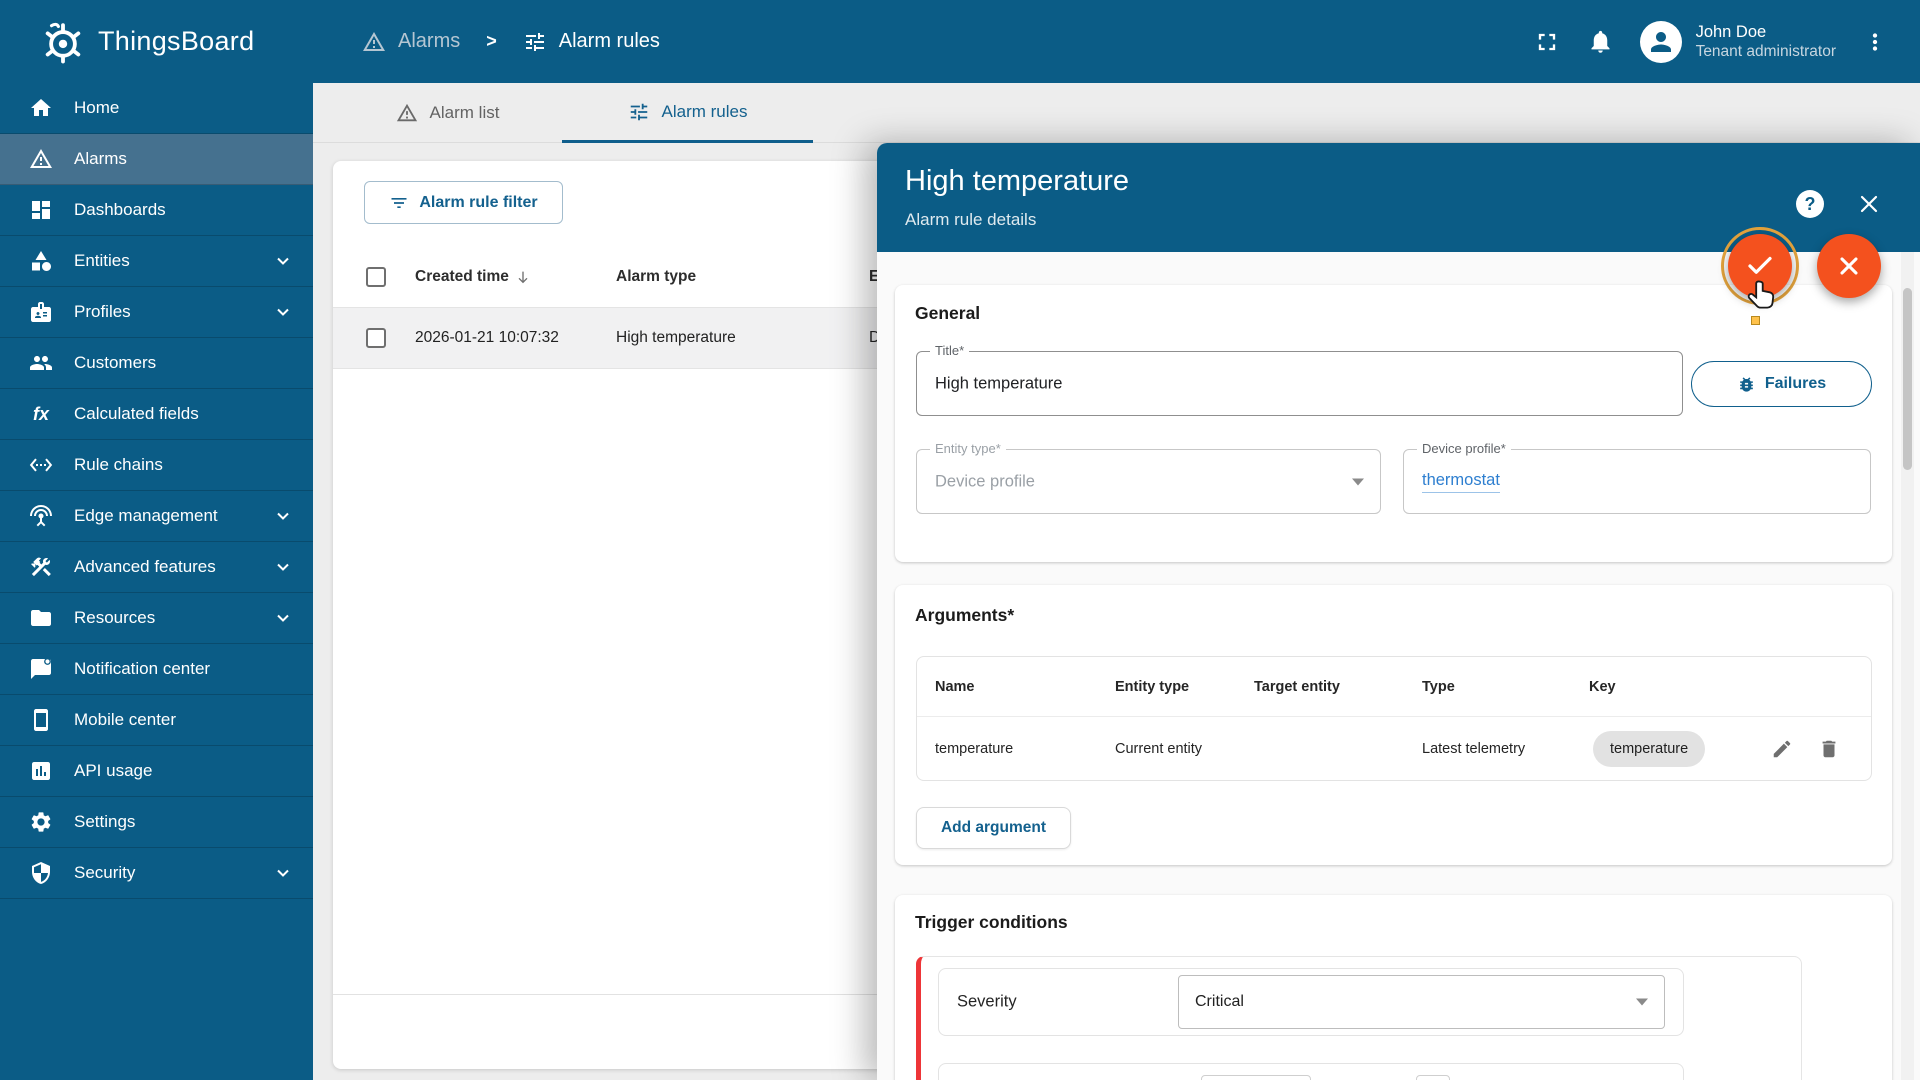 The image size is (1920, 1080). Describe the element at coordinates (462, 276) in the screenshot. I see `column-label: Created time` at that location.